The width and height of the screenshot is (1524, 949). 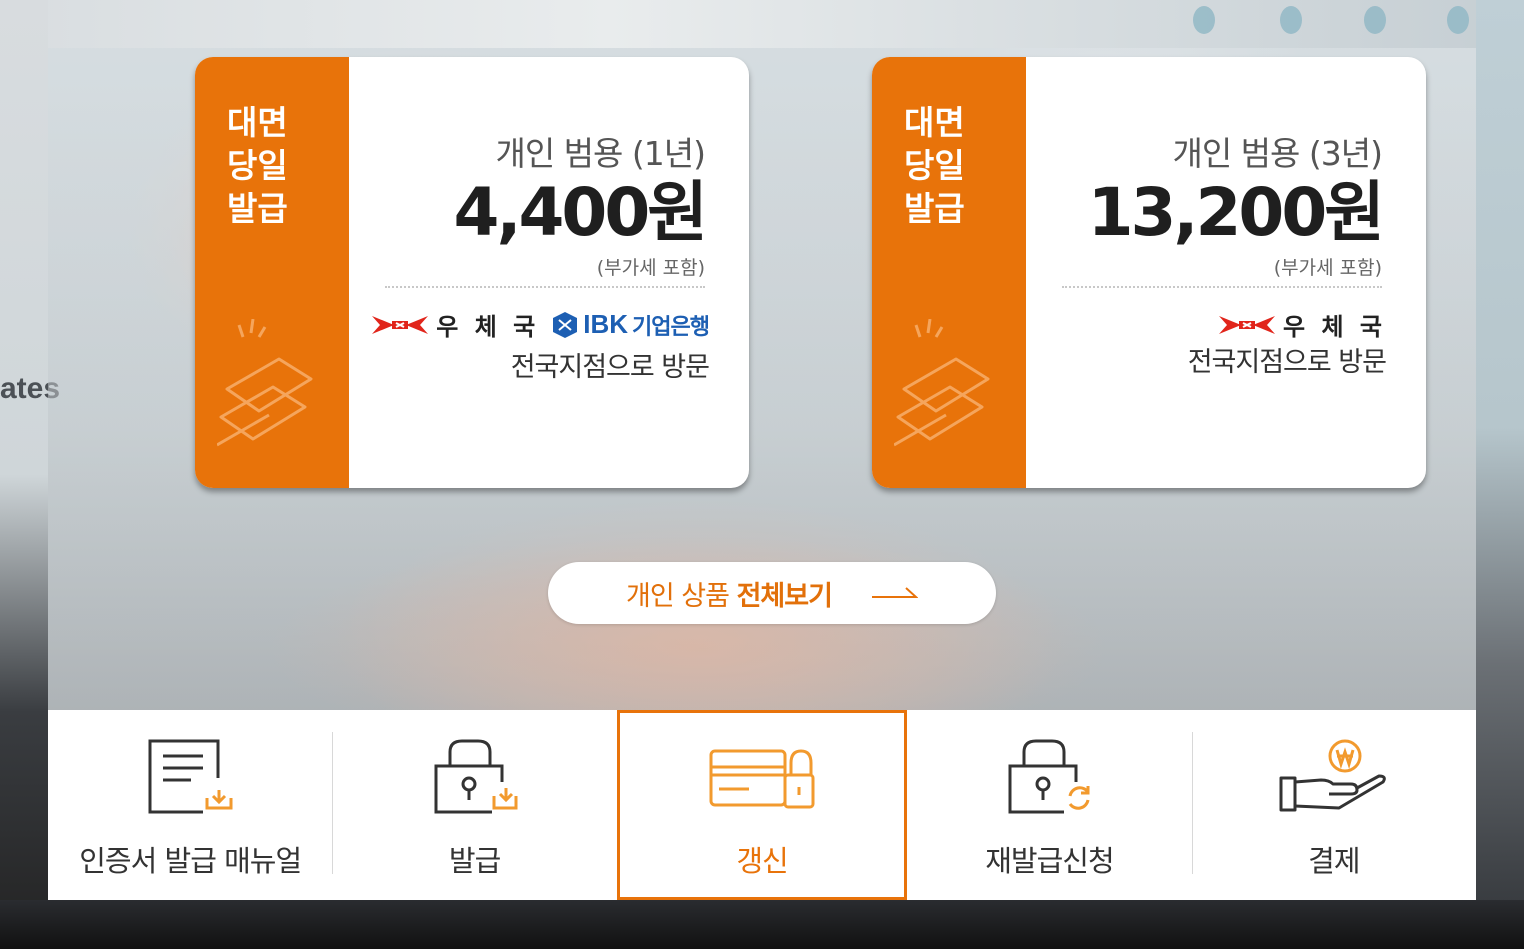 What do you see at coordinates (476, 776) in the screenshot?
I see `lock-download-icon` at bounding box center [476, 776].